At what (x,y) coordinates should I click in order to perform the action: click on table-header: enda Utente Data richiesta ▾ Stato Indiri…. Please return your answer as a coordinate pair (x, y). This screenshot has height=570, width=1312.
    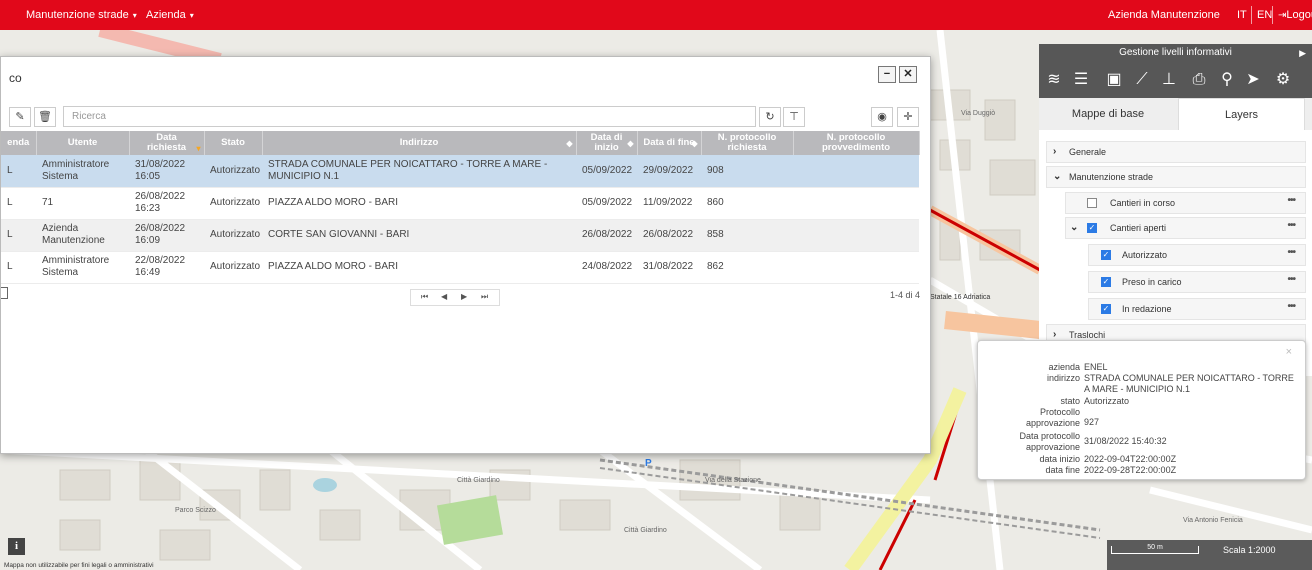
    Looking at the image, I should click on (460, 143).